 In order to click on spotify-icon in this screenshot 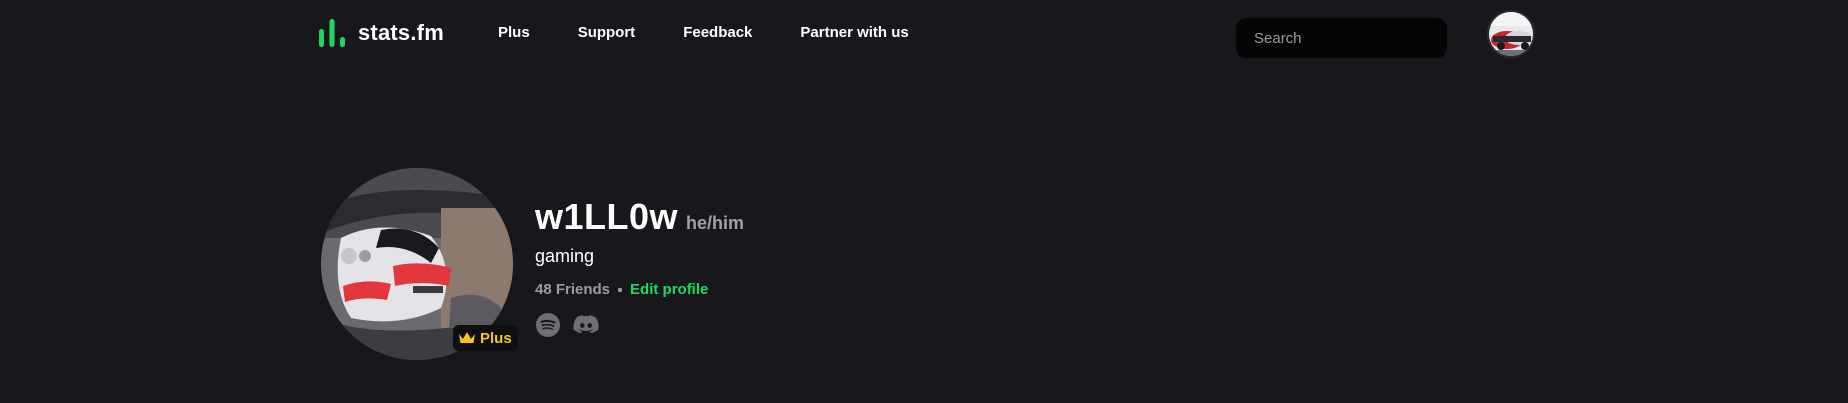, I will do `click(548, 325)`.